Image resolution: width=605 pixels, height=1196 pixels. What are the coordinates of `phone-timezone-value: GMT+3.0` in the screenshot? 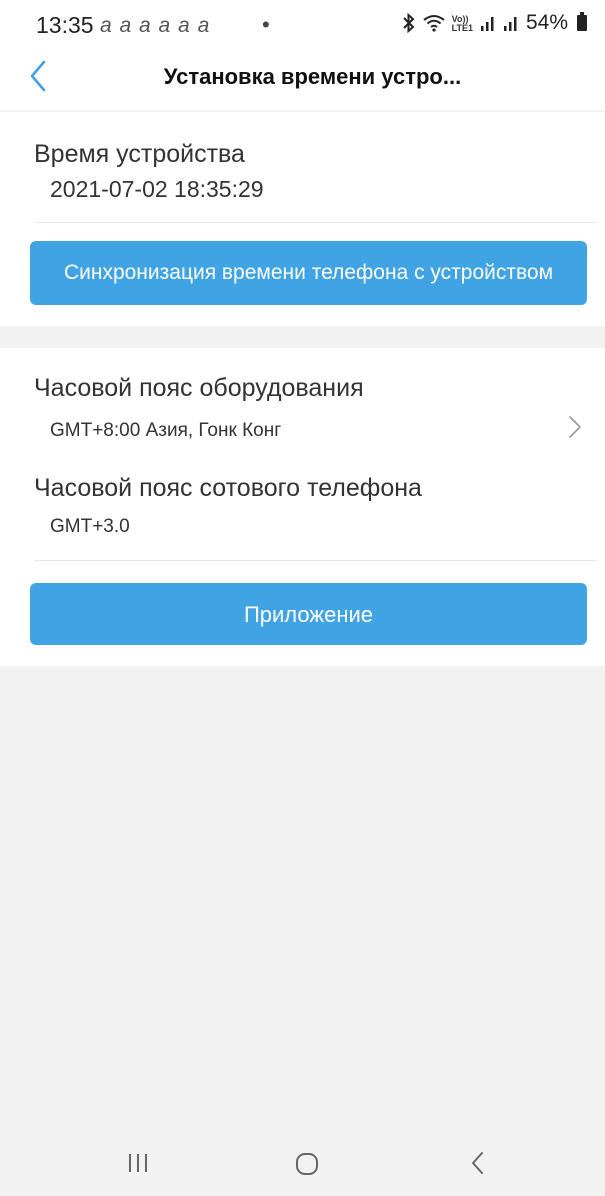 It's located at (90, 526).